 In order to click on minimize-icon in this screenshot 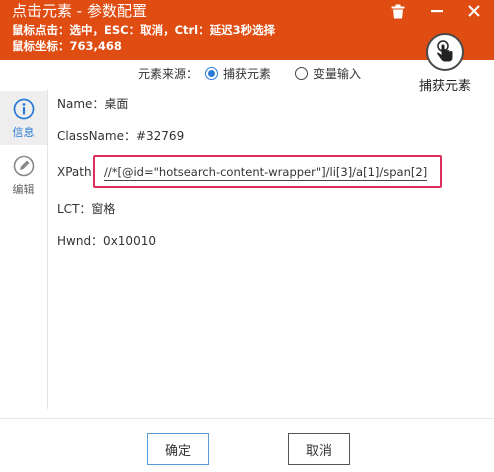, I will do `click(437, 11)`.